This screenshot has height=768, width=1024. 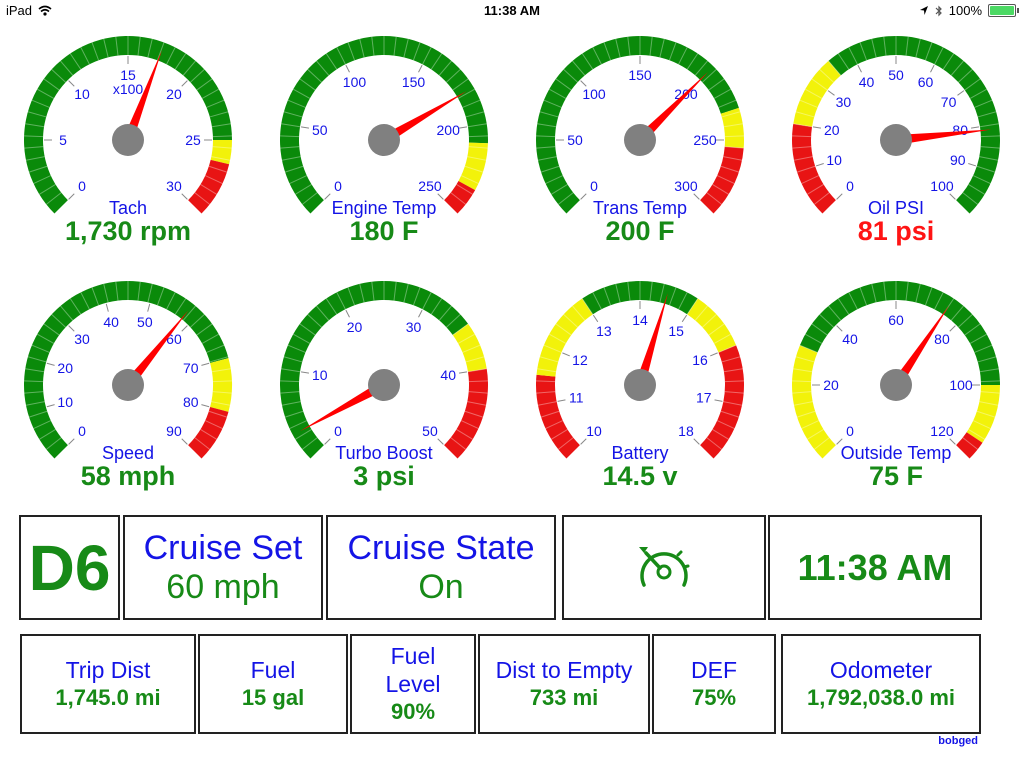 What do you see at coordinates (640, 370) in the screenshot?
I see `gauge-battery-dial: 10 11 12 13 14 15 16 17 18` at bounding box center [640, 370].